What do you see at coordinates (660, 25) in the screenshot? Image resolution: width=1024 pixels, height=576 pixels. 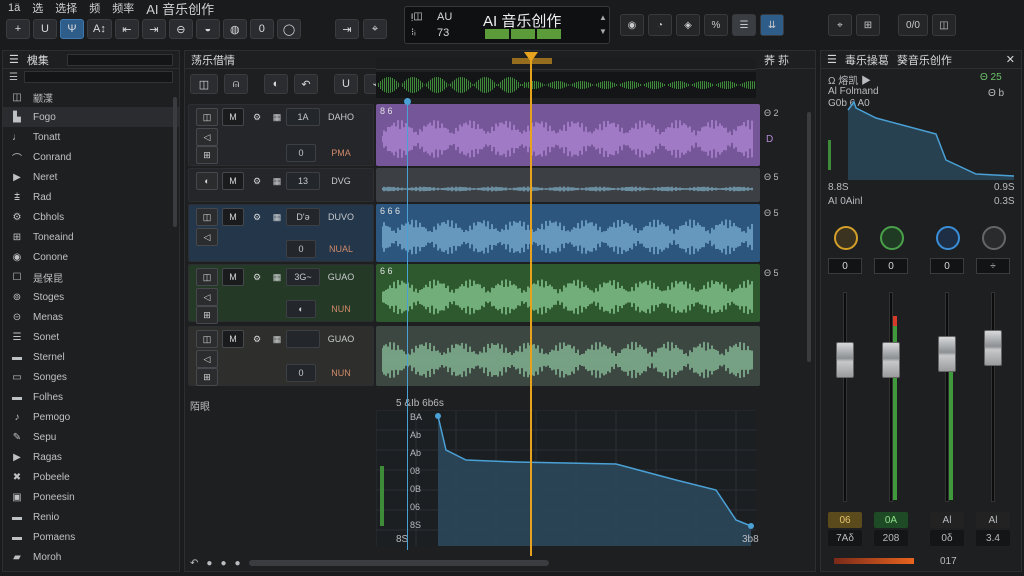 I see `clock-icon: ◔` at bounding box center [660, 25].